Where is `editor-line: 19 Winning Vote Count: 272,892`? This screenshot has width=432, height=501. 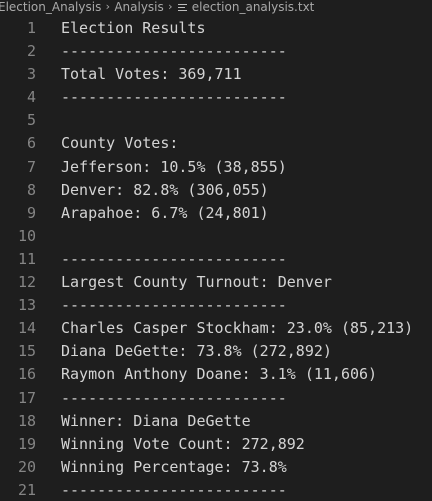 editor-line: 19 Winning Vote Count: 272,892 is located at coordinates (216, 444).